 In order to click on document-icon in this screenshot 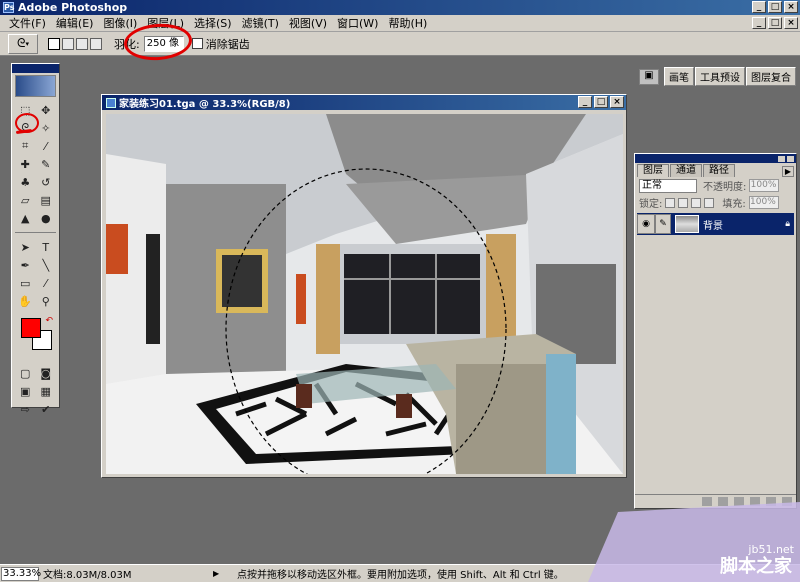, I will do `click(111, 102)`.